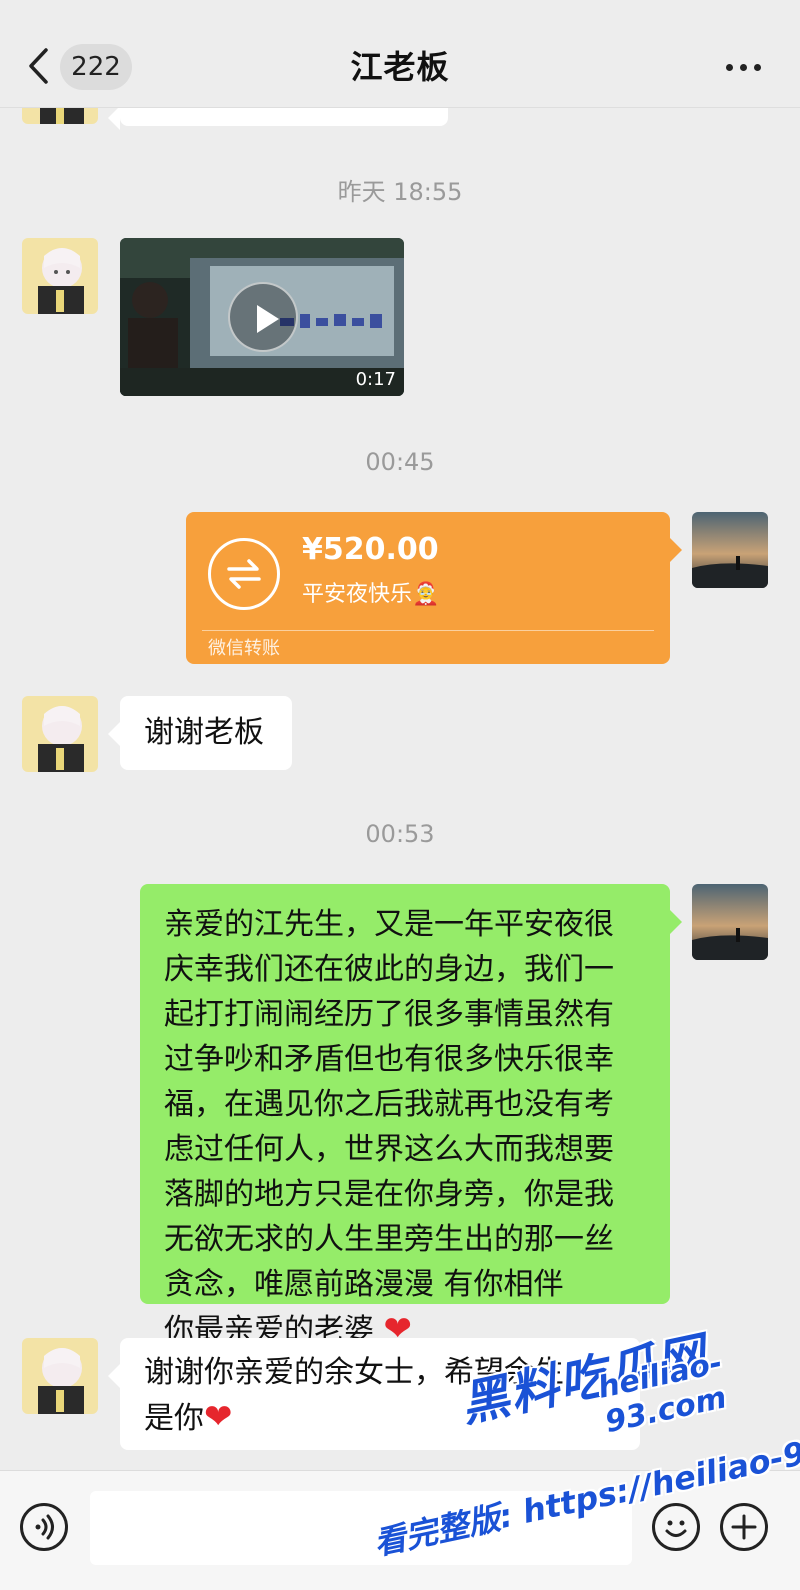  What do you see at coordinates (389, 1014) in the screenshot?
I see `message-line: 起打打闹闹经历了很多事情虽然有` at bounding box center [389, 1014].